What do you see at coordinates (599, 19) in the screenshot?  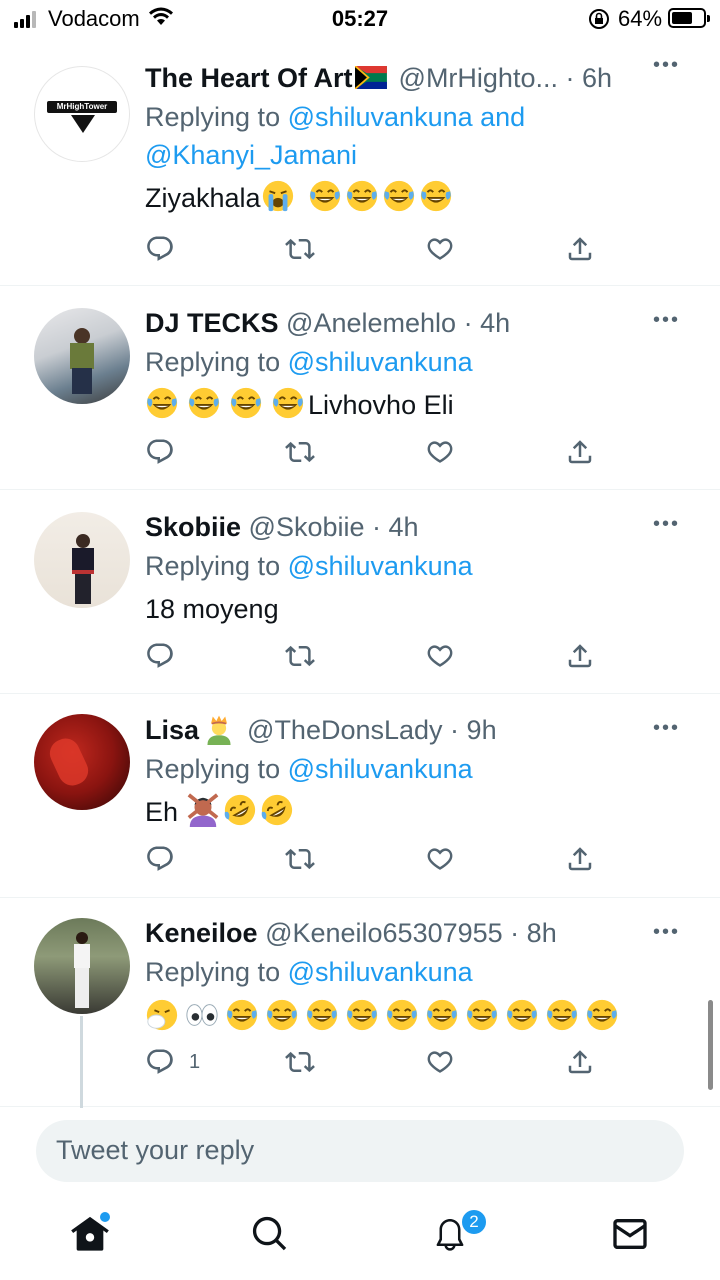 I see `orientation-lock-icon` at bounding box center [599, 19].